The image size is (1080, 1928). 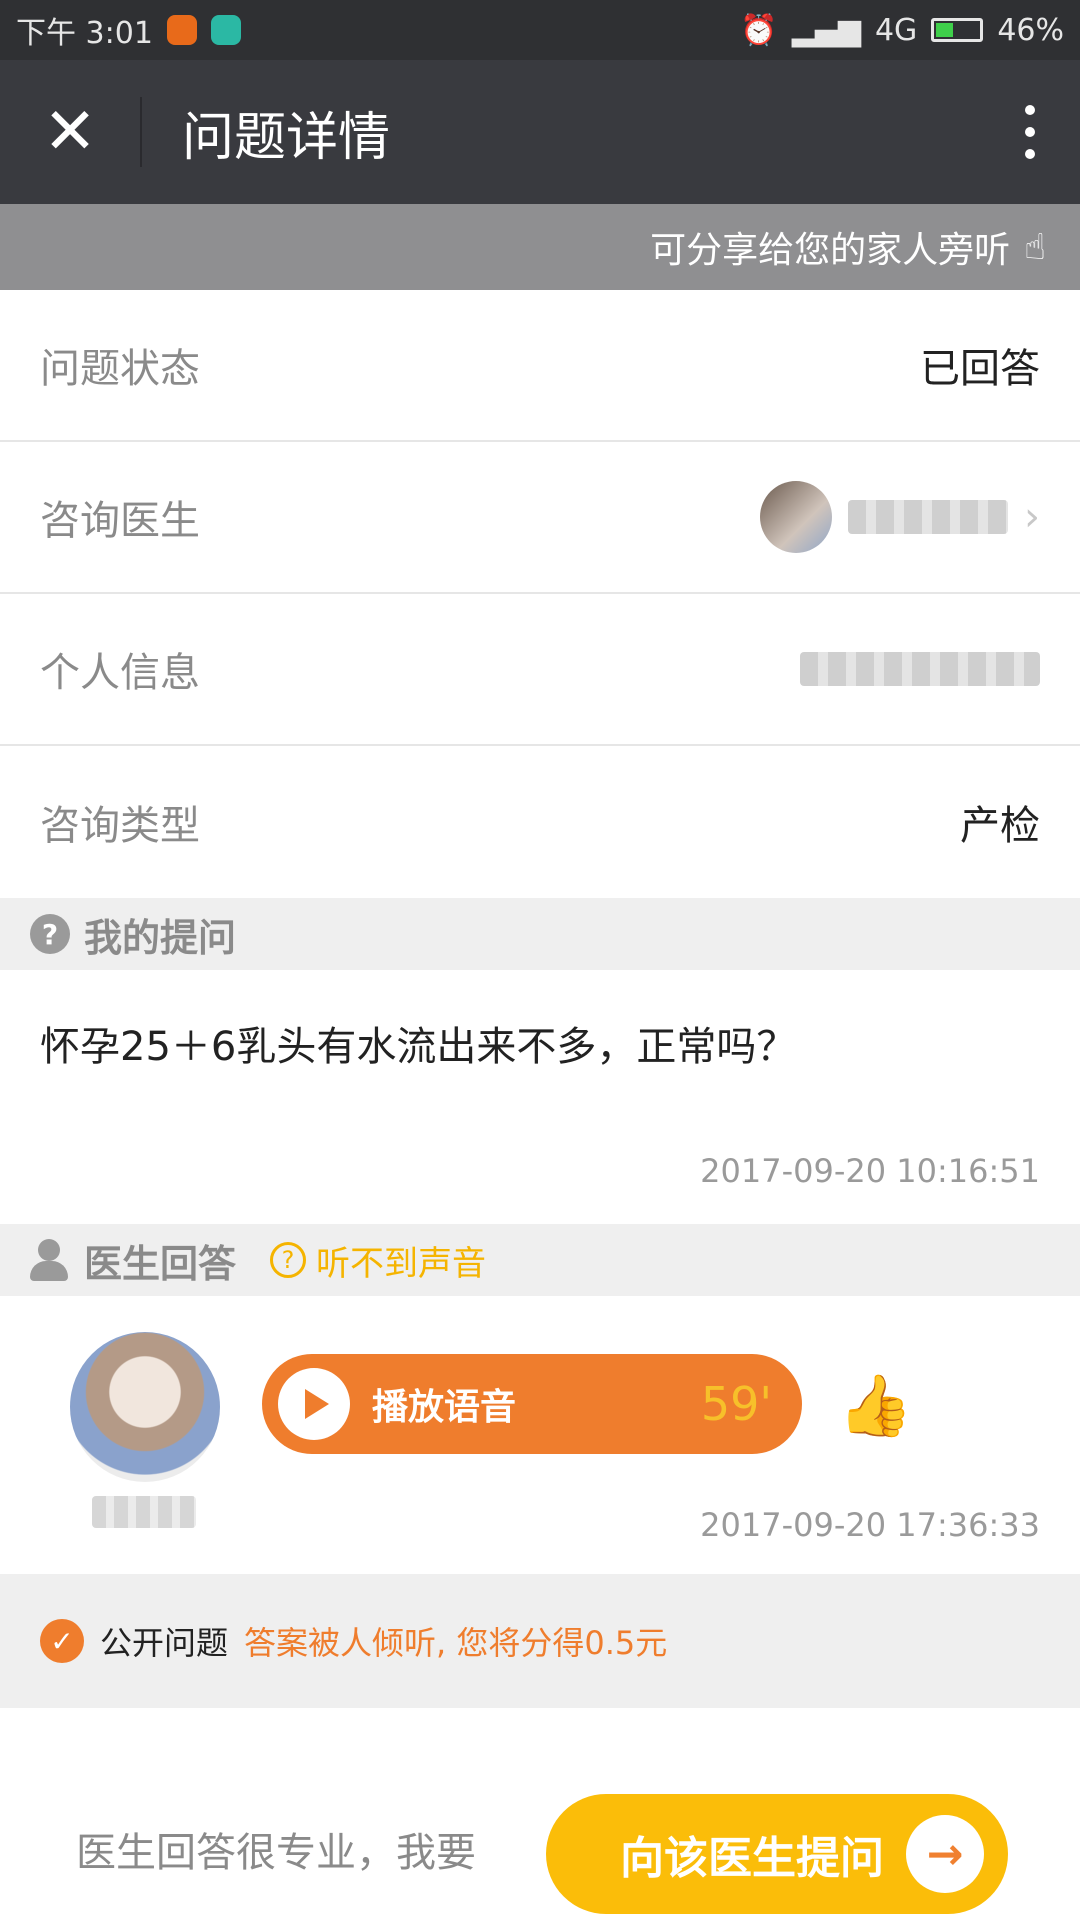 What do you see at coordinates (540, 1818) in the screenshot?
I see `bottom-area: 医生回答很专业，我要 向该医生提问 →` at bounding box center [540, 1818].